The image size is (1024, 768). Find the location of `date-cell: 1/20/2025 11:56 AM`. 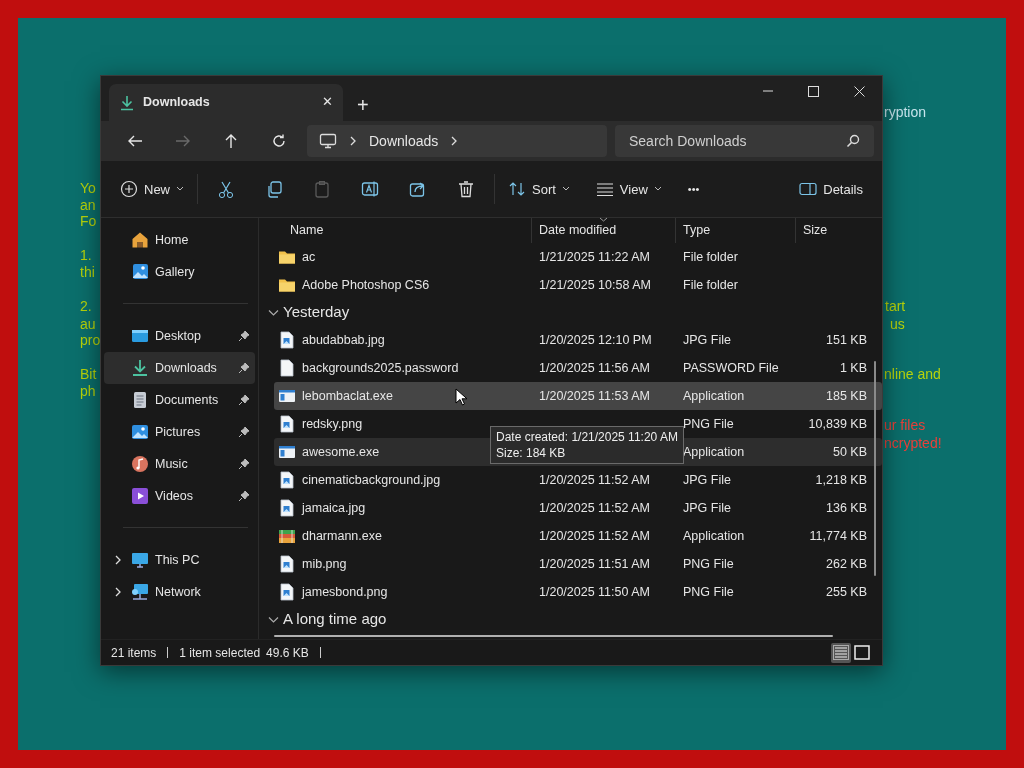

date-cell: 1/20/2025 11:56 AM is located at coordinates (594, 367).